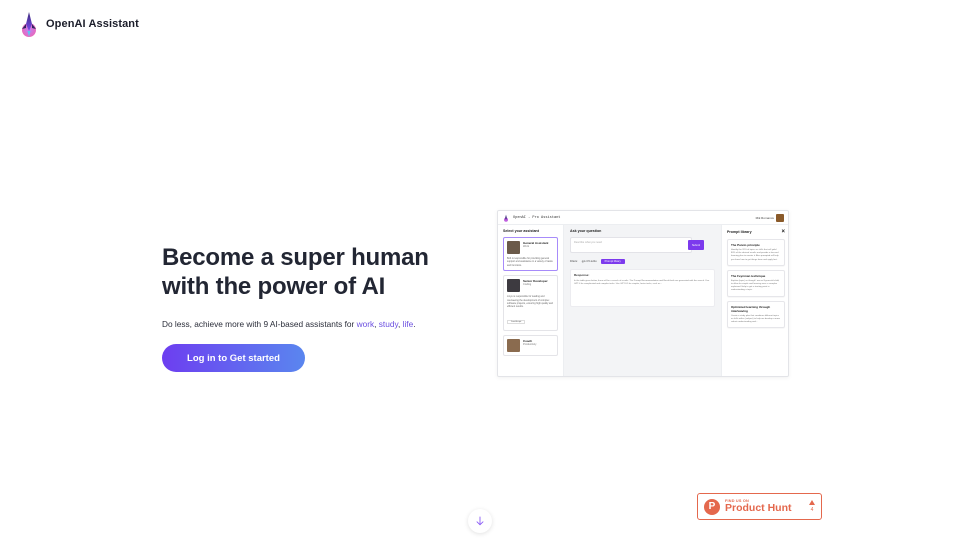 The image size is (960, 540). I want to click on avatar, so click(780, 217).